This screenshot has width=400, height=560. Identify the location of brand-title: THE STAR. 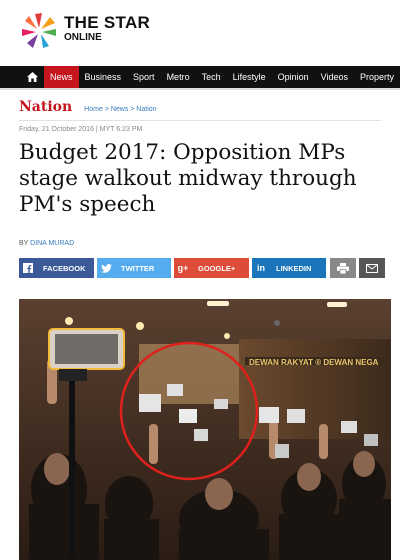
(107, 22).